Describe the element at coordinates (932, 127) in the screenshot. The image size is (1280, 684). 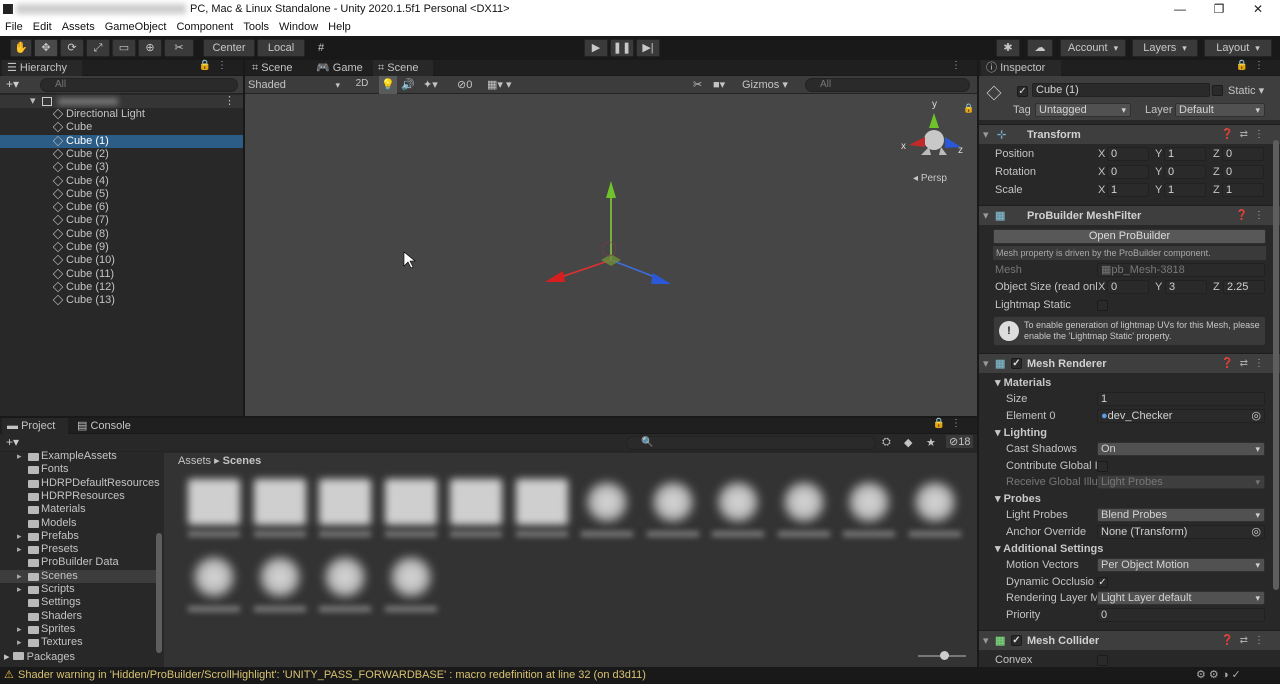
I see `orientation-gizmo: y x z` at that location.